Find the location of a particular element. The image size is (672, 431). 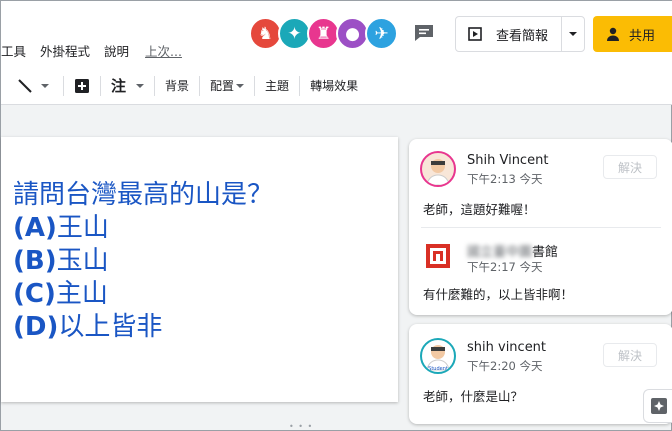

insert-box-button is located at coordinates (82, 86).